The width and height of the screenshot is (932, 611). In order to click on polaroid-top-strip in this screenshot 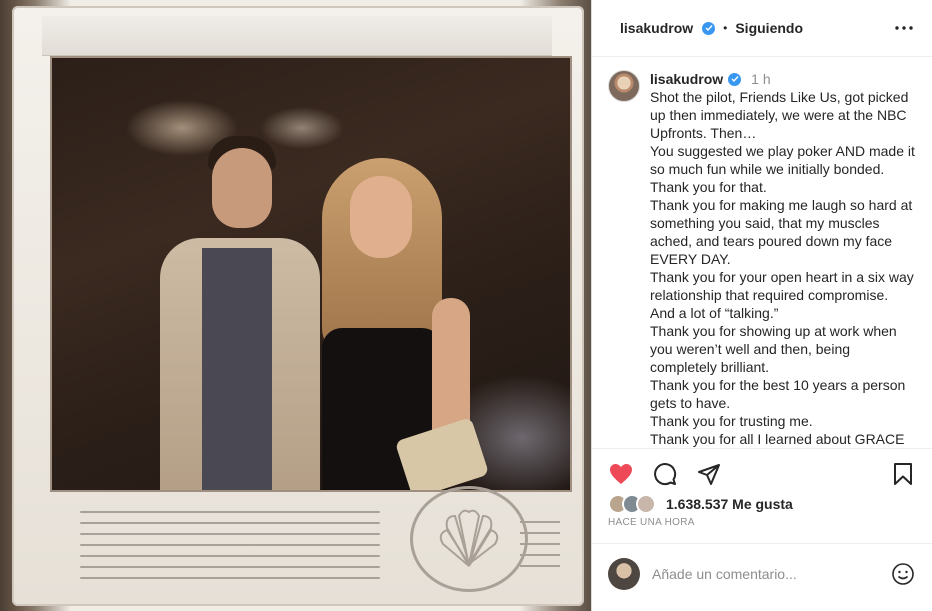, I will do `click(297, 36)`.